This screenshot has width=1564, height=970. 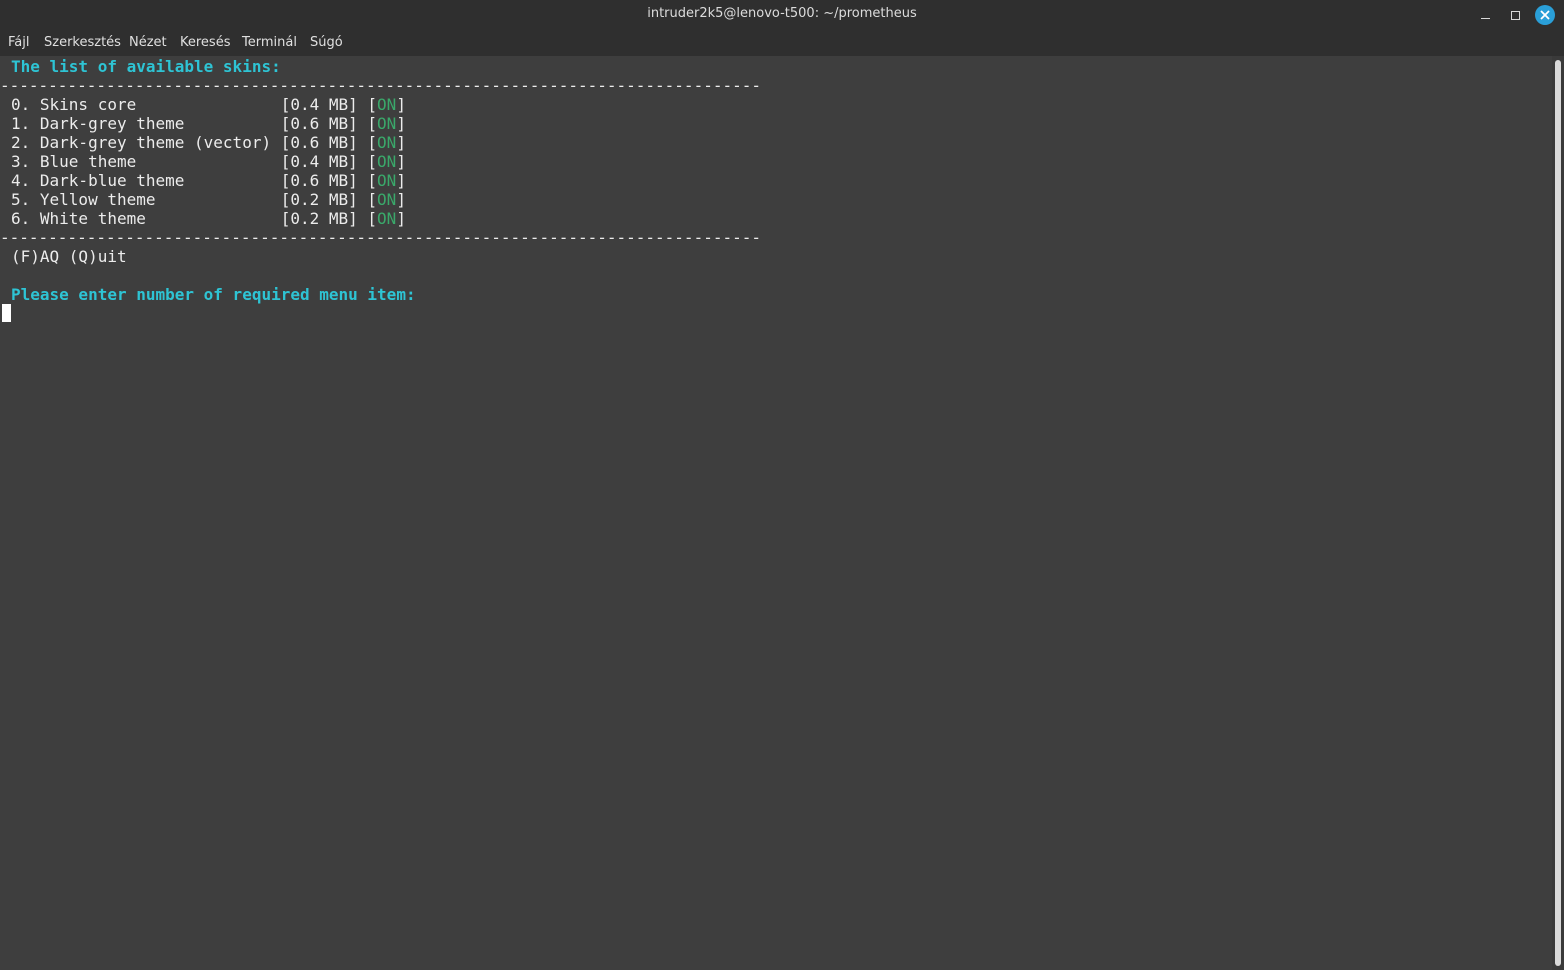 I want to click on skin-item-1: 1. Dark-grey theme [0.6 MB] [ON], so click(x=208, y=123).